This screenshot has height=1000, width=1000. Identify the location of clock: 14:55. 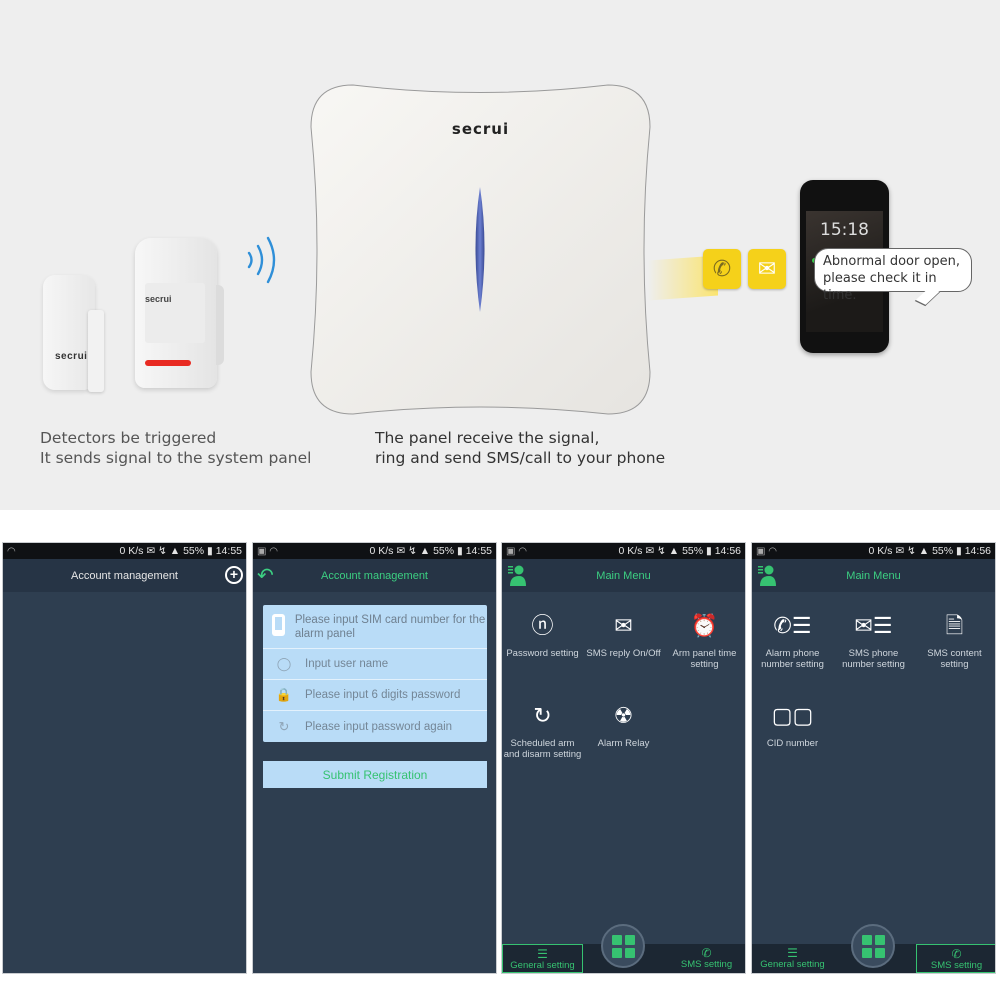
(478, 551).